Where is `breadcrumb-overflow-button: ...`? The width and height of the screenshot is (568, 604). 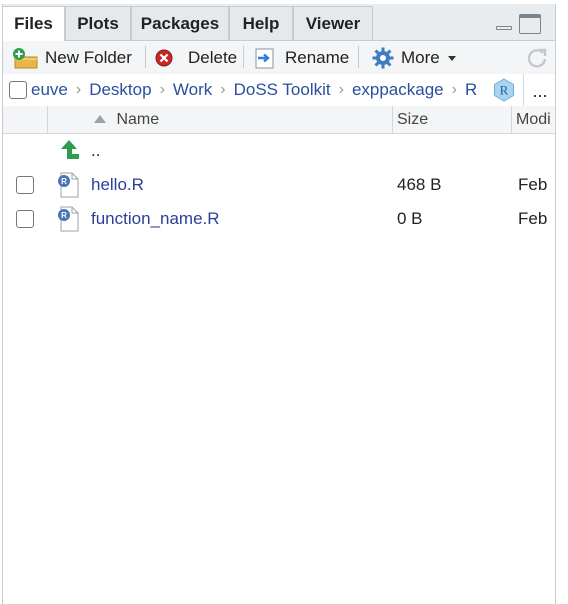 breadcrumb-overflow-button: ... is located at coordinates (539, 90).